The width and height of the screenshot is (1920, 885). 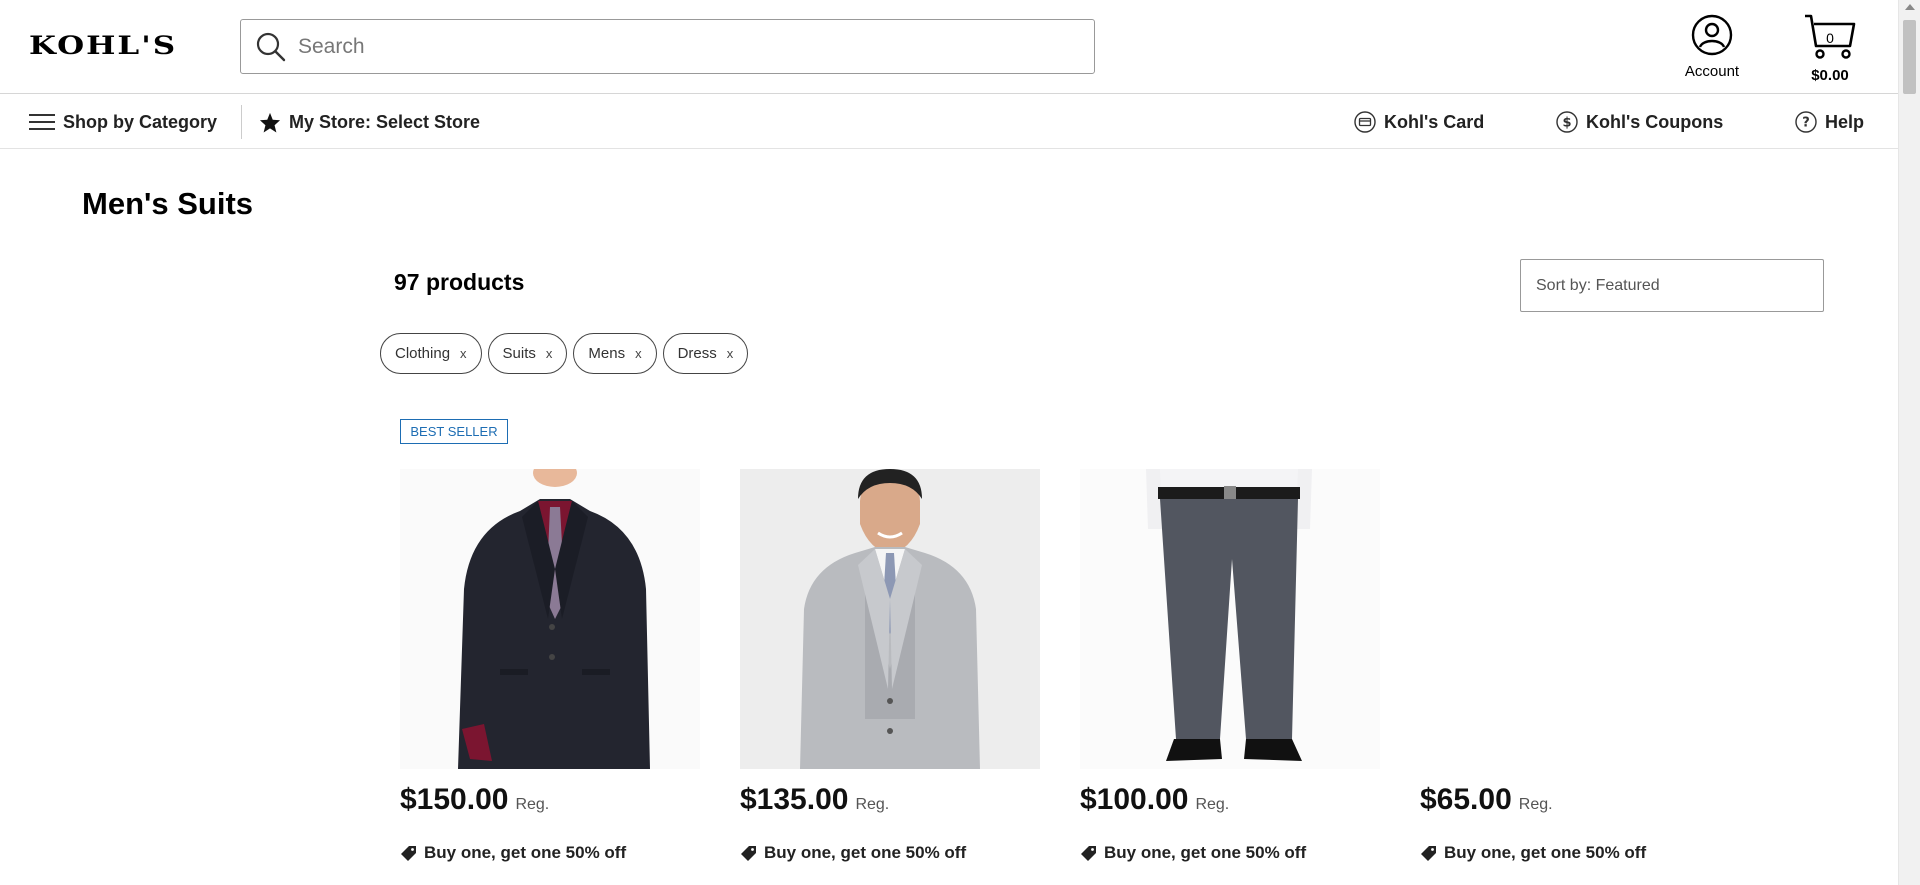 I want to click on filter-chips: Clothing x Suits x Mens x Dress x, so click(x=564, y=353).